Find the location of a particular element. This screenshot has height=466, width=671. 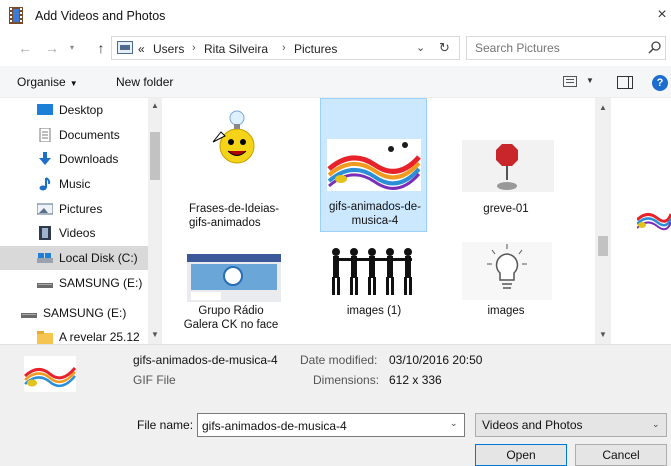

sidebar-item-label: Music is located at coordinates (75, 184).